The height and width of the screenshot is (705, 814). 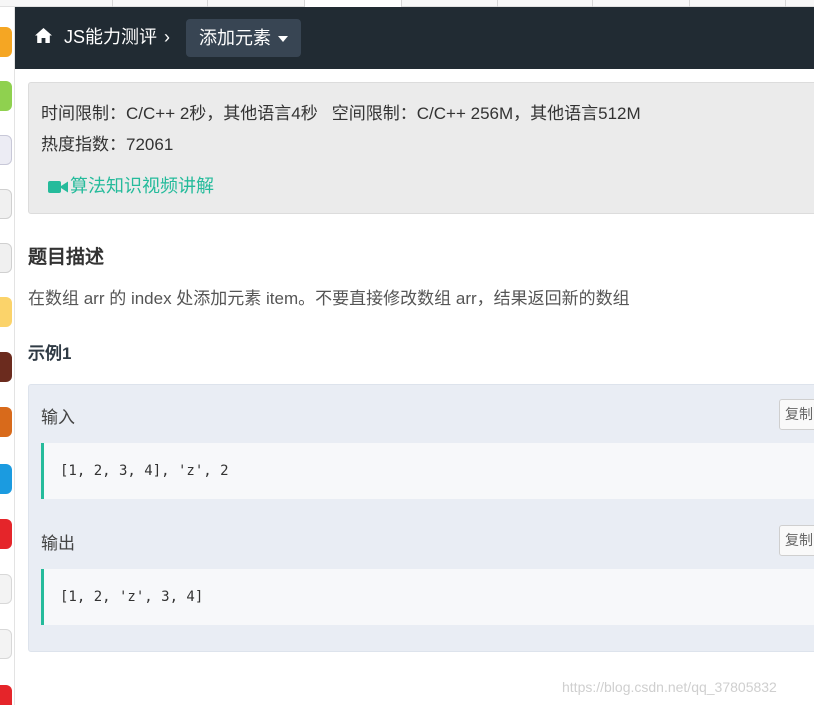 I want to click on breadcrumb-link: JS能力测评, so click(x=110, y=37).